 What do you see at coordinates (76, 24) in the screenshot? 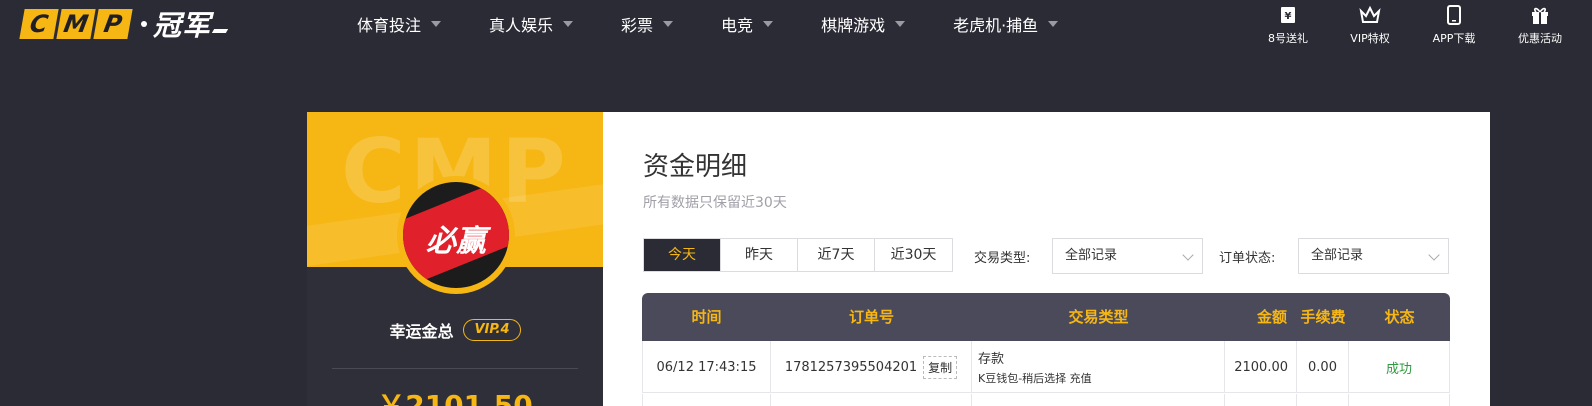
I see `logo-letter-m: M` at bounding box center [76, 24].